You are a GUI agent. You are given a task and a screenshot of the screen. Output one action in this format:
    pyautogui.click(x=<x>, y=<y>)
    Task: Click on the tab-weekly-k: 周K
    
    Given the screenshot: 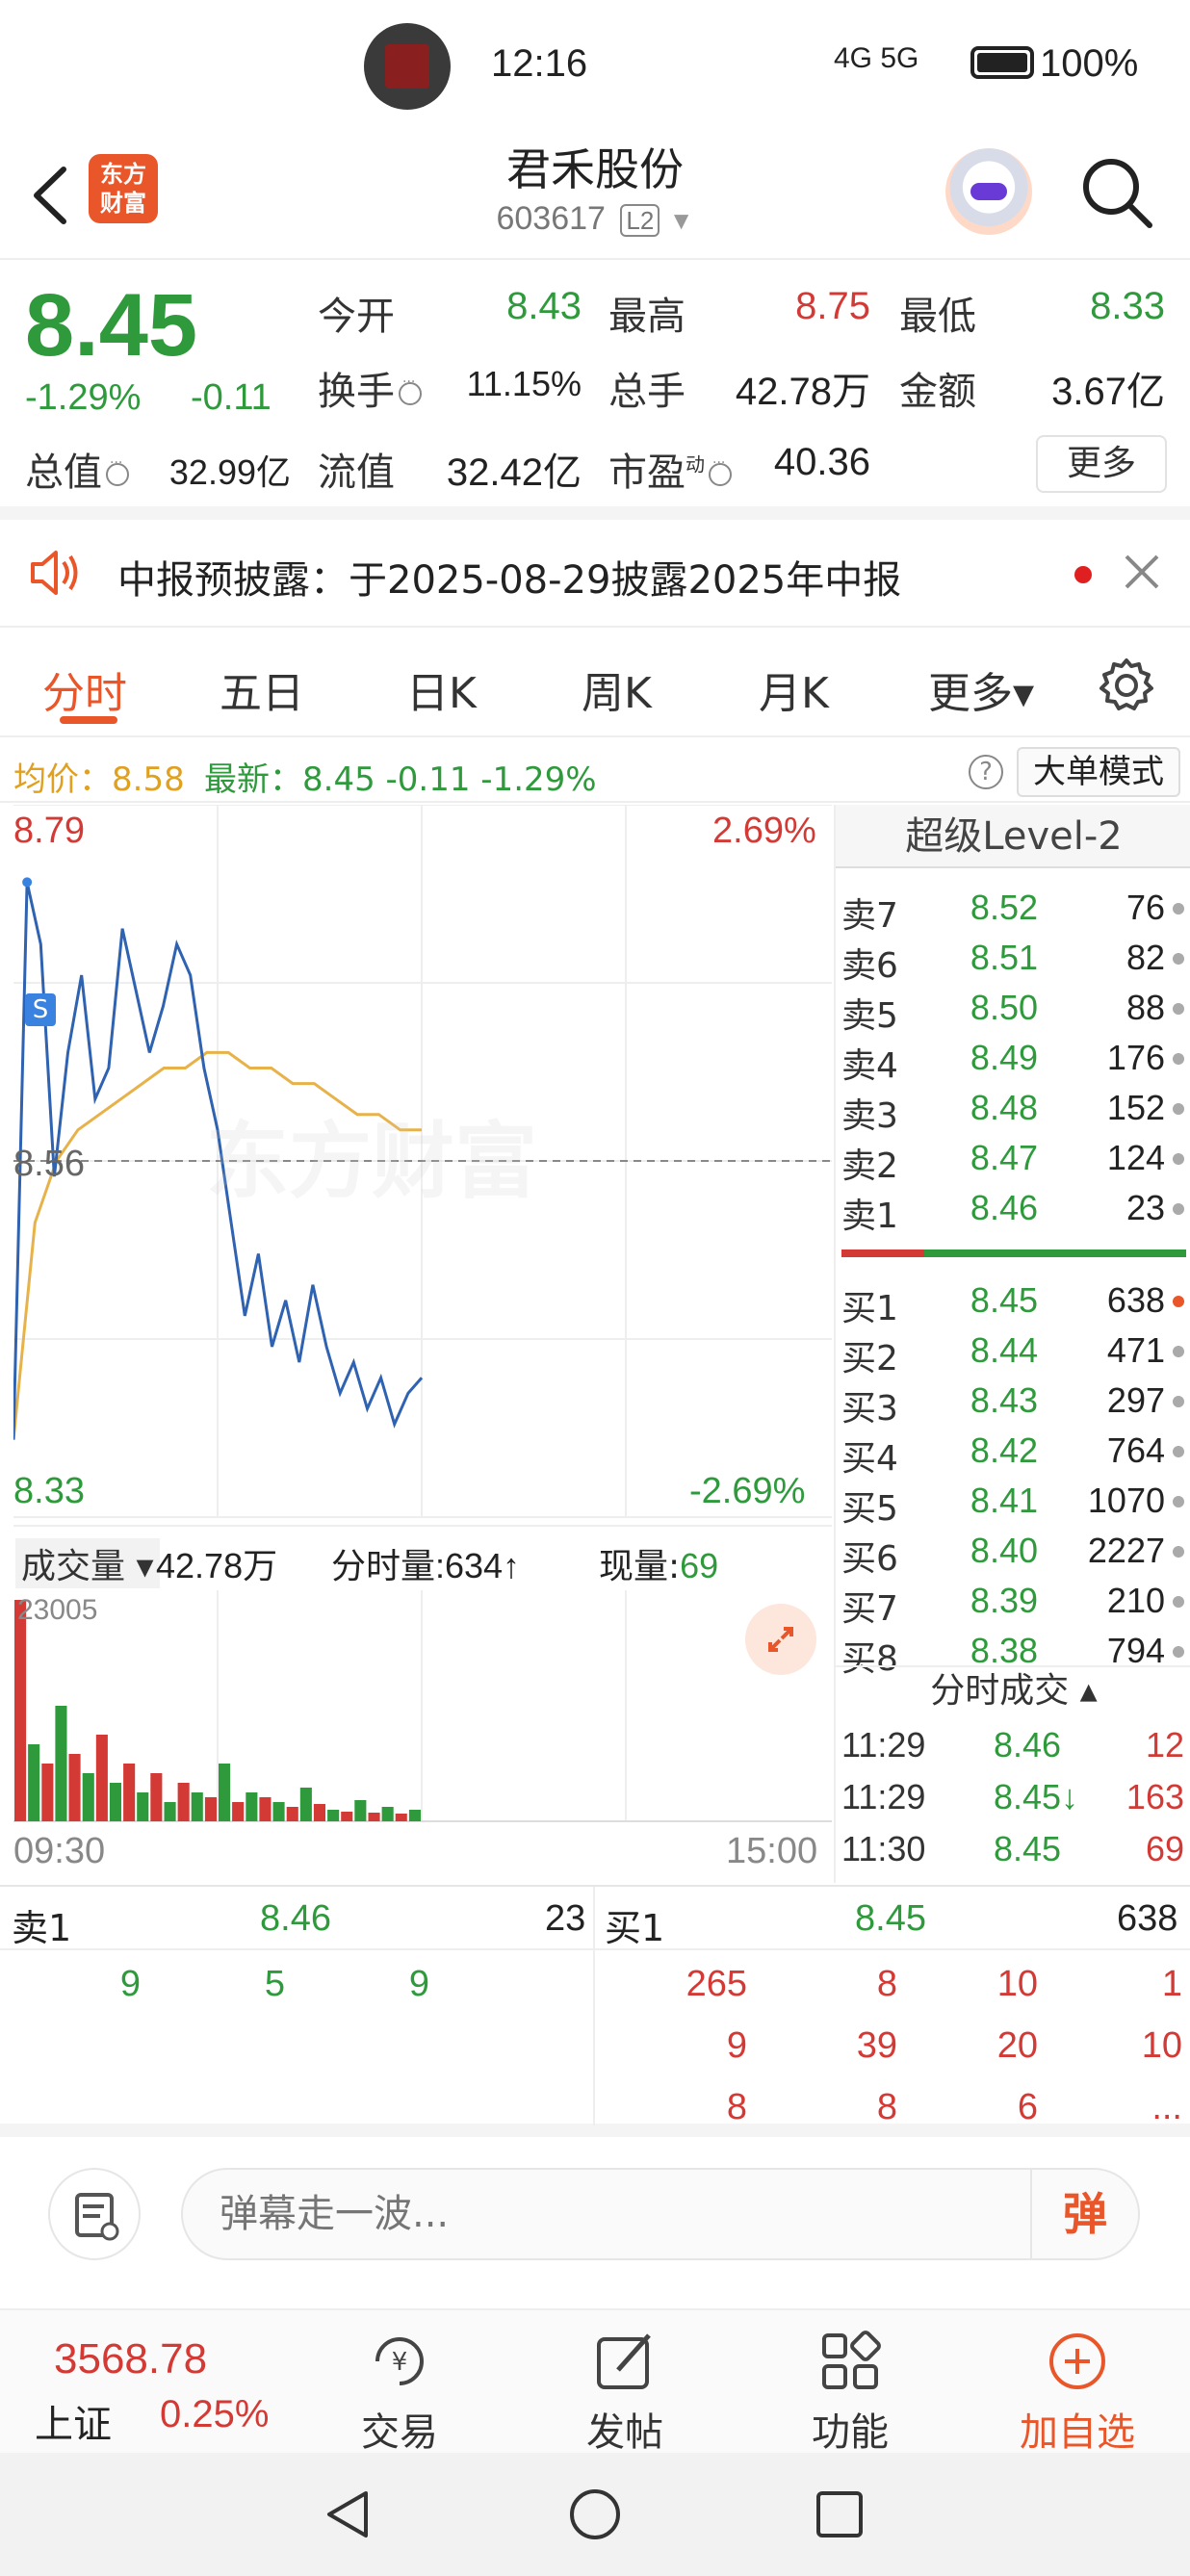 What is the action you would take?
    pyautogui.click(x=617, y=689)
    